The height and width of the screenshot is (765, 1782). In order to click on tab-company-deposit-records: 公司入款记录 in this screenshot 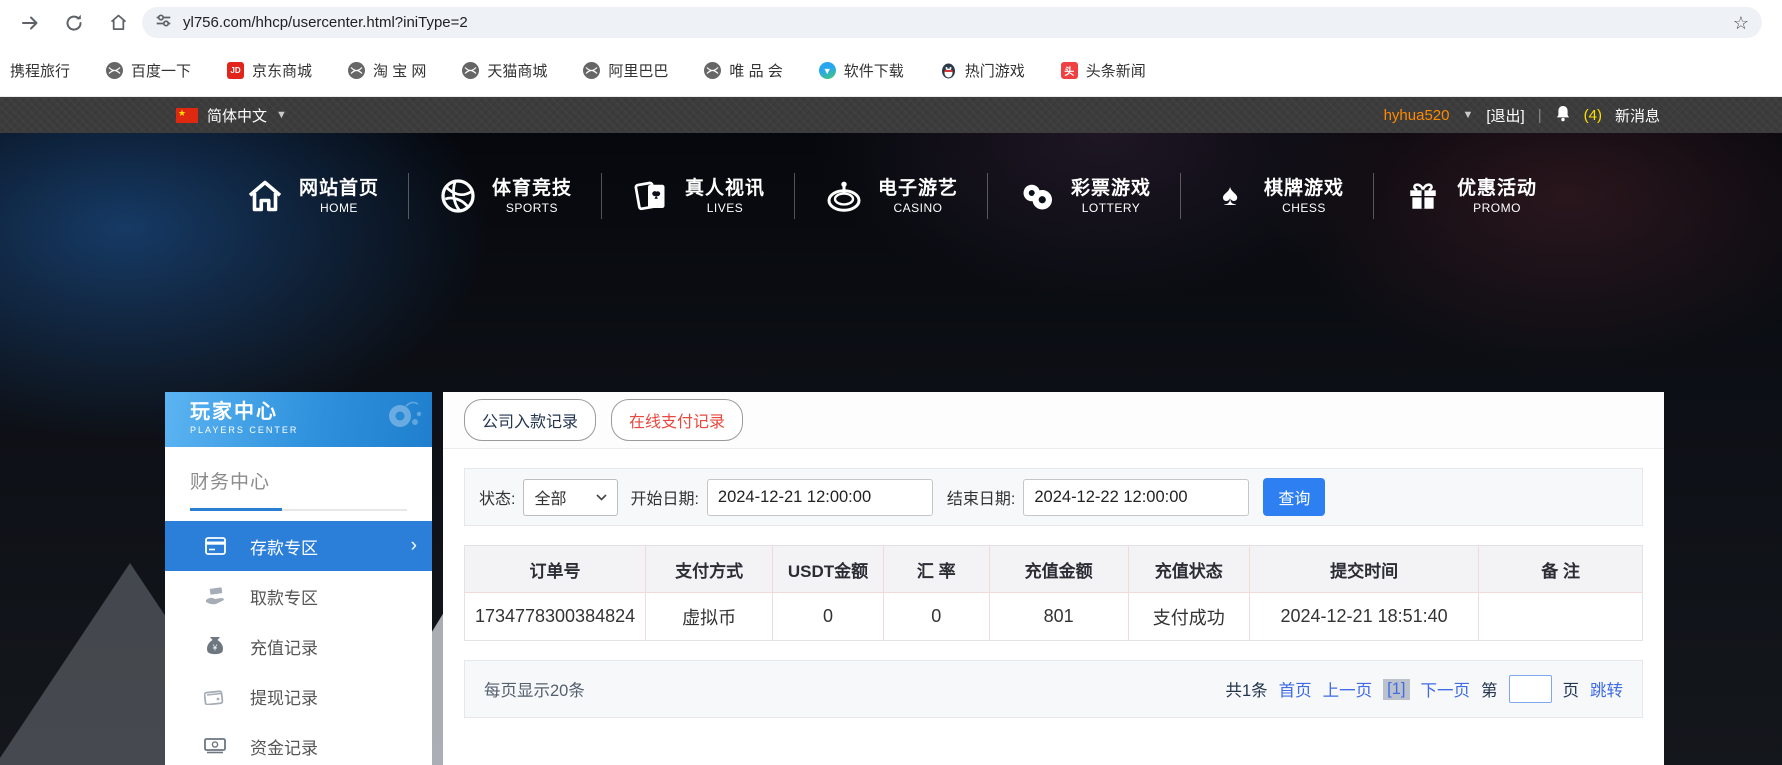, I will do `click(530, 420)`.